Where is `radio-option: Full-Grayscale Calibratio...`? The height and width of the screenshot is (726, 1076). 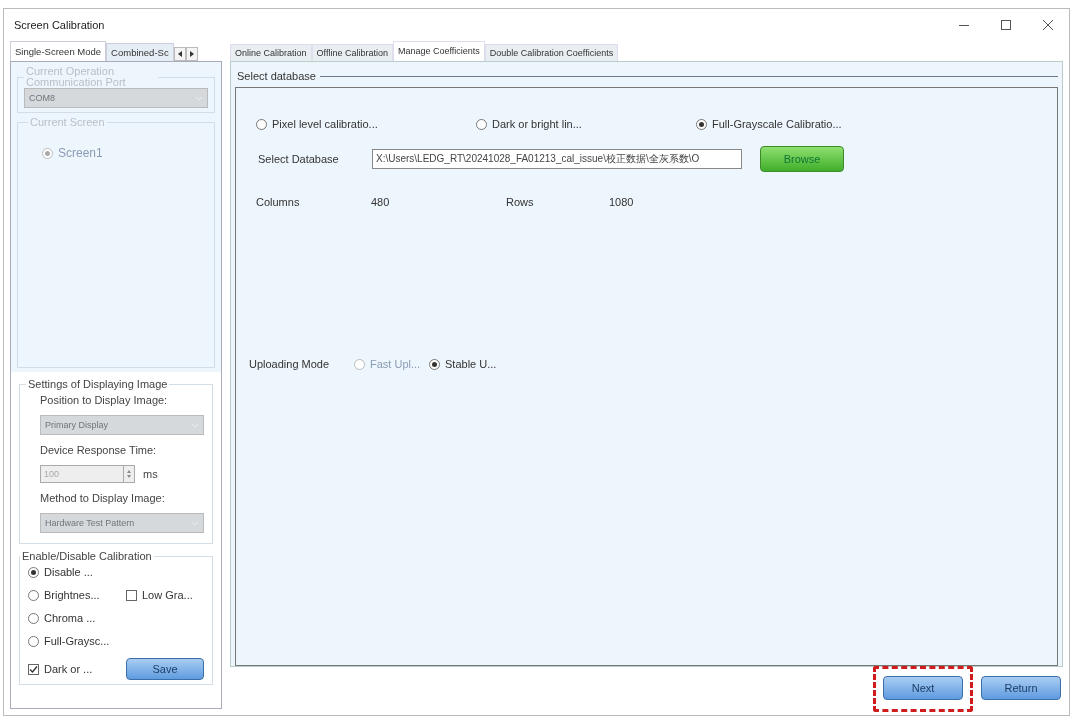 radio-option: Full-Grayscale Calibratio... is located at coordinates (806, 124).